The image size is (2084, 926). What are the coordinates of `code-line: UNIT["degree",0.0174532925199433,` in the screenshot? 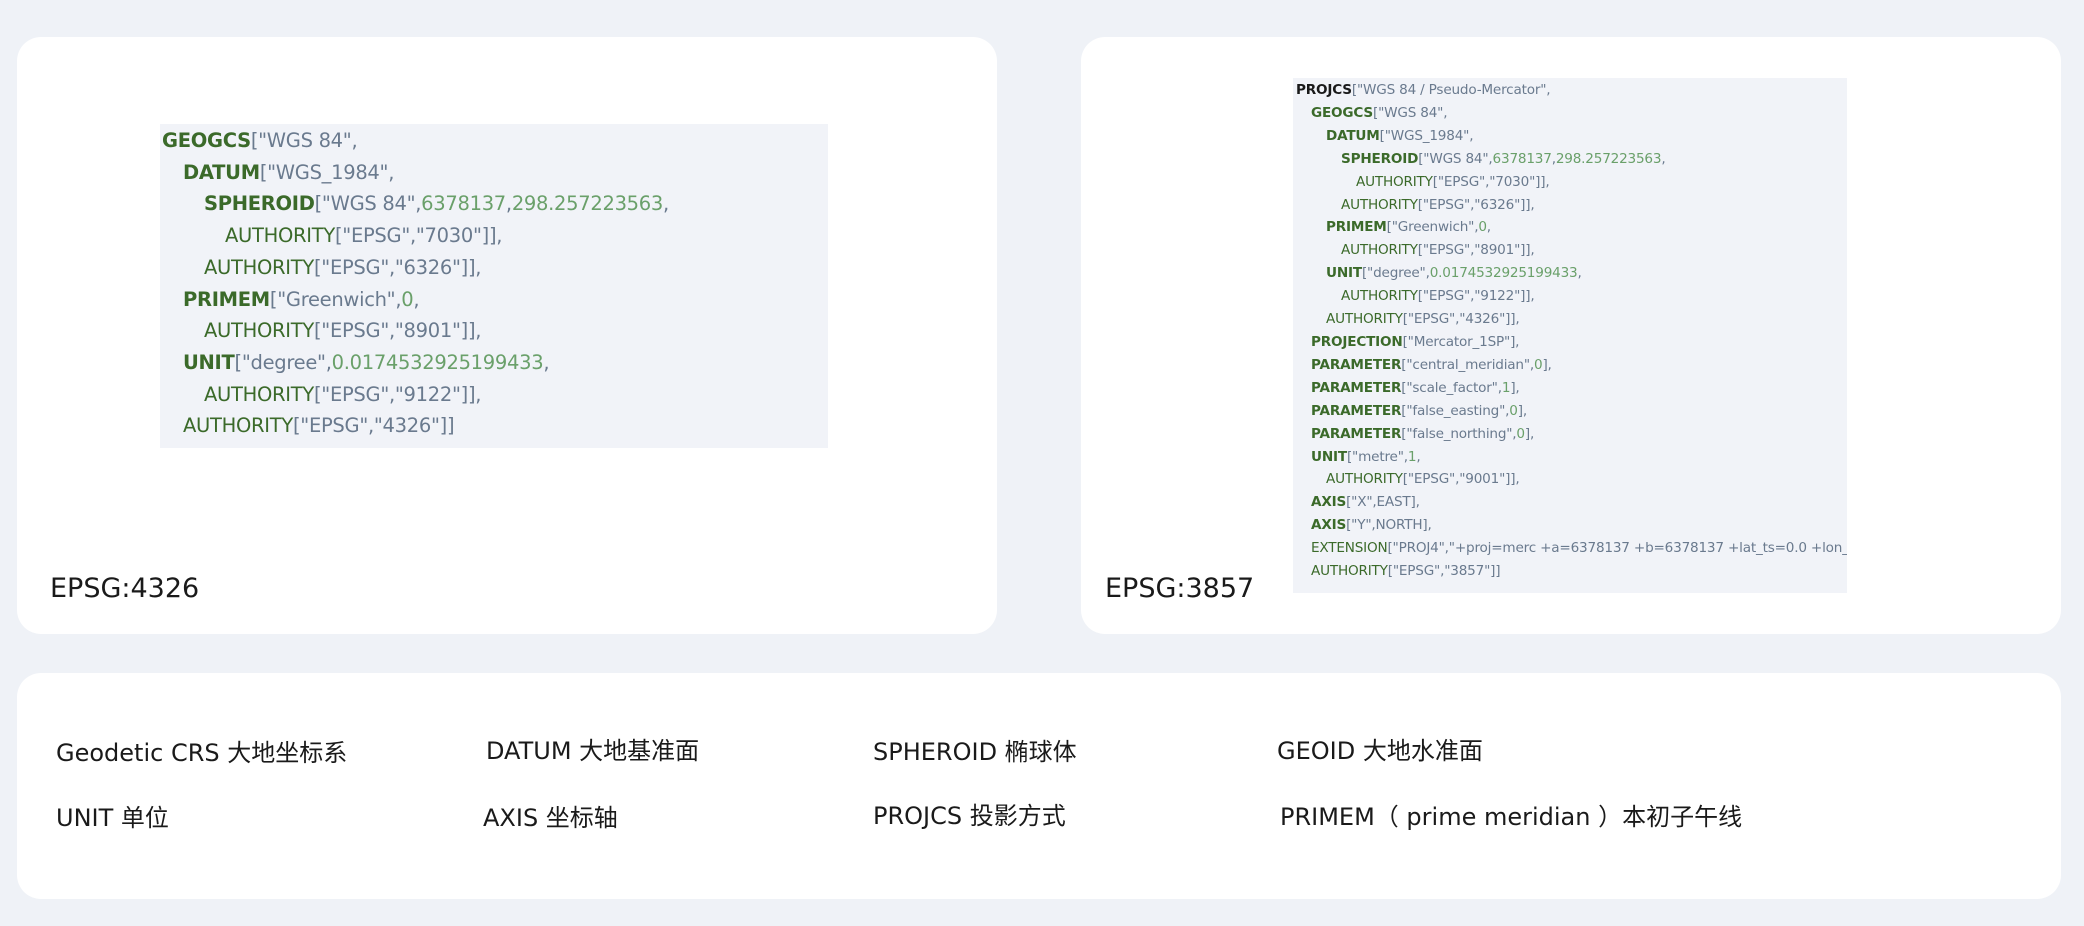 It's located at (494, 363).